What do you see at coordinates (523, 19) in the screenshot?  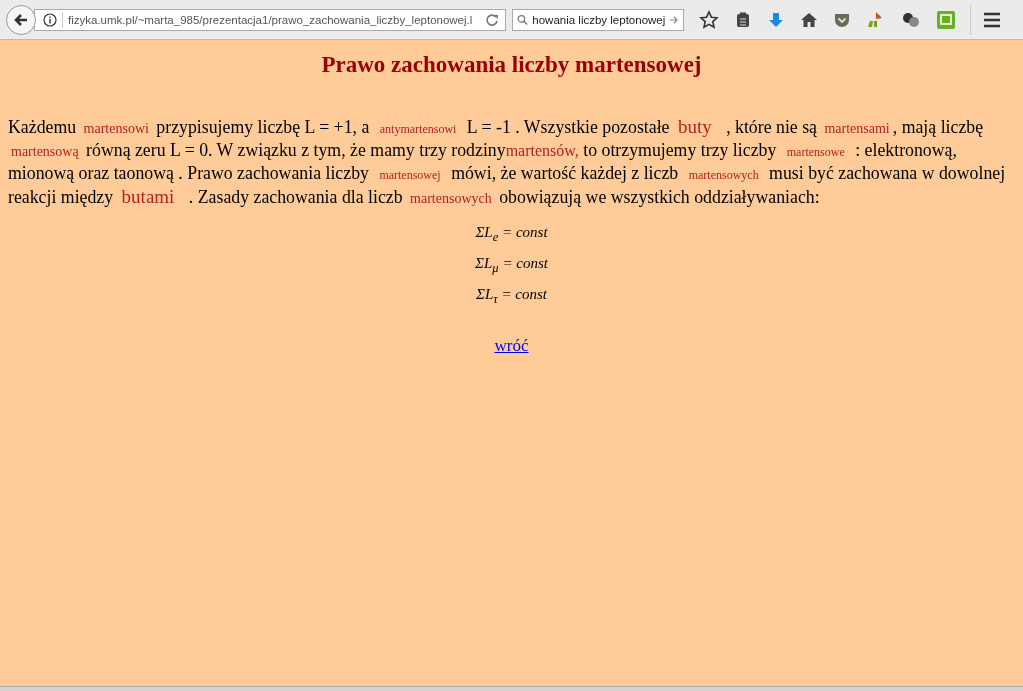 I see `search-icon` at bounding box center [523, 19].